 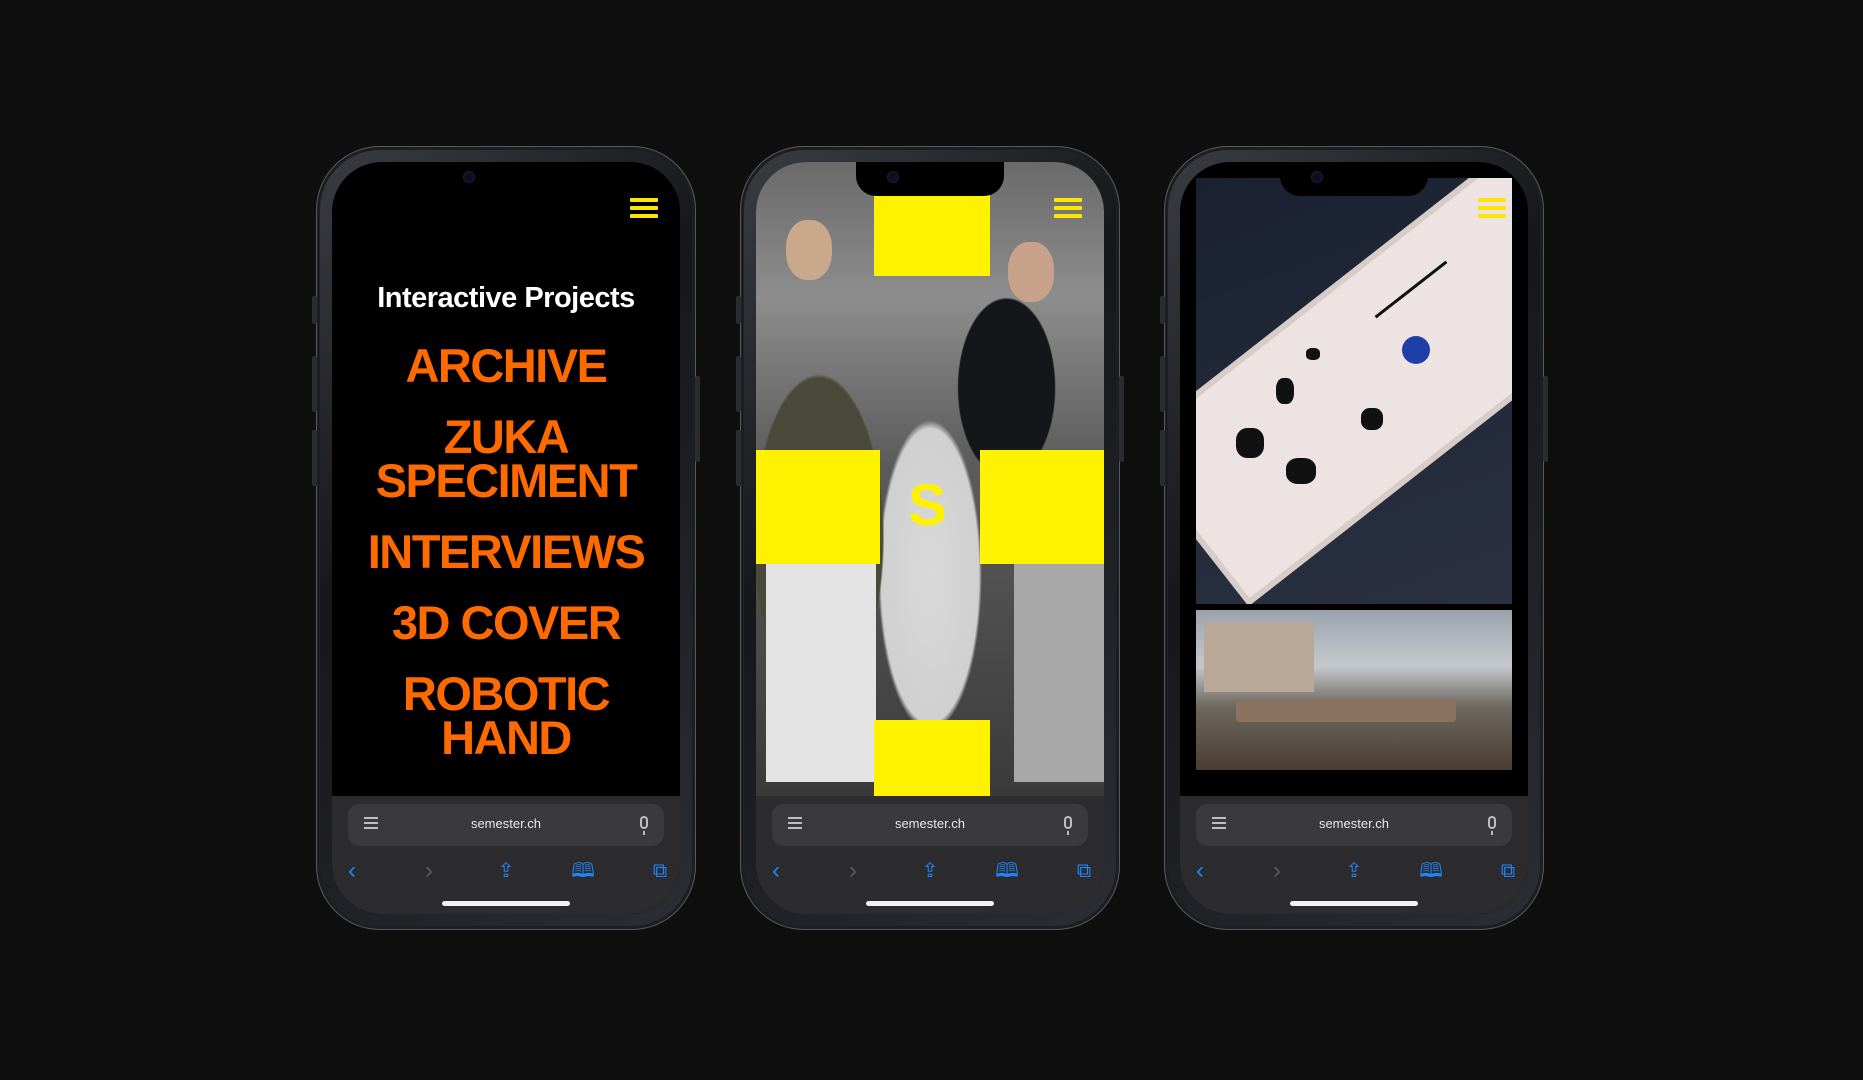 I want to click on project-link-robotic-hand: ROBOTIC HAND, so click(x=506, y=715).